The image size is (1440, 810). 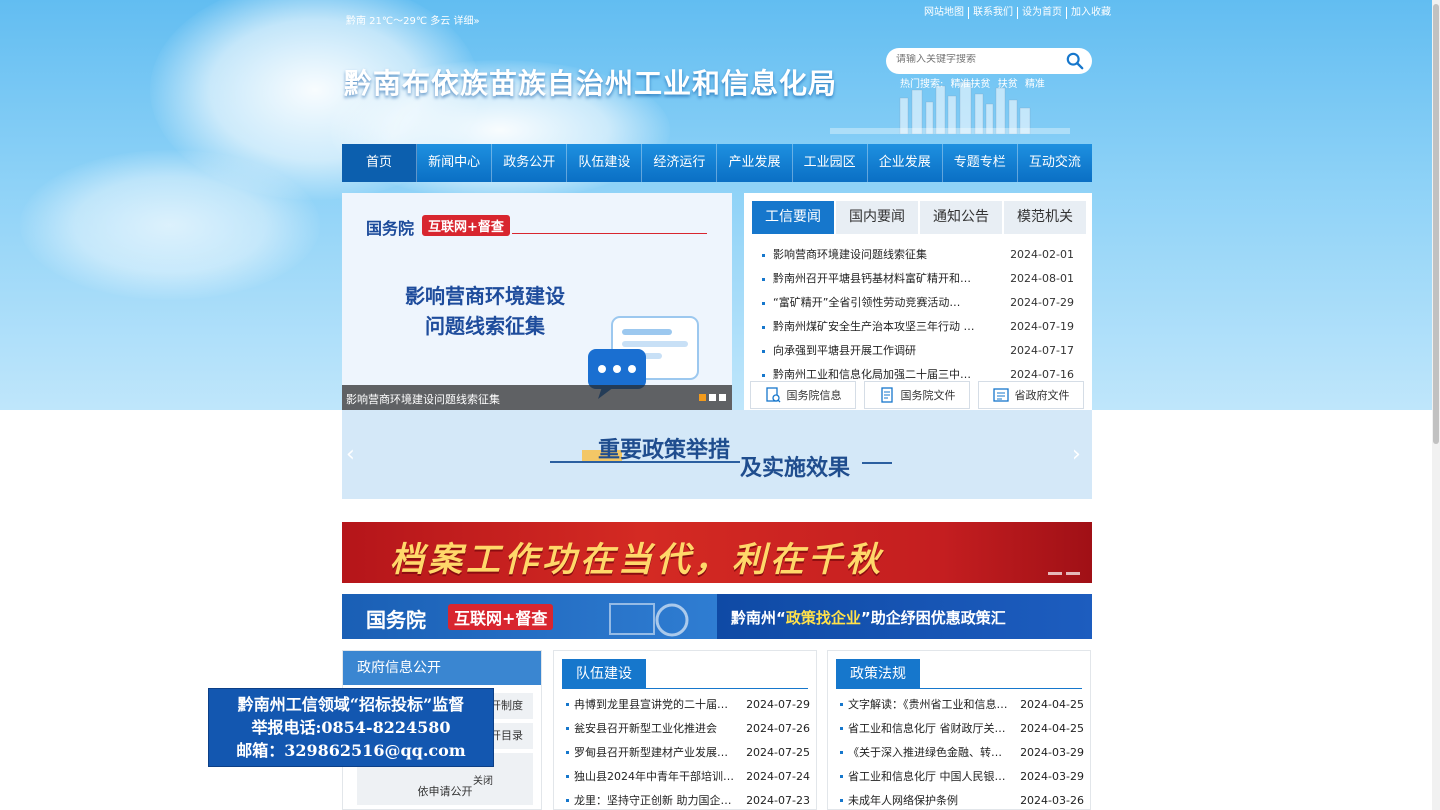 What do you see at coordinates (961, 217) in the screenshot?
I see `tab-notices: 通知公告` at bounding box center [961, 217].